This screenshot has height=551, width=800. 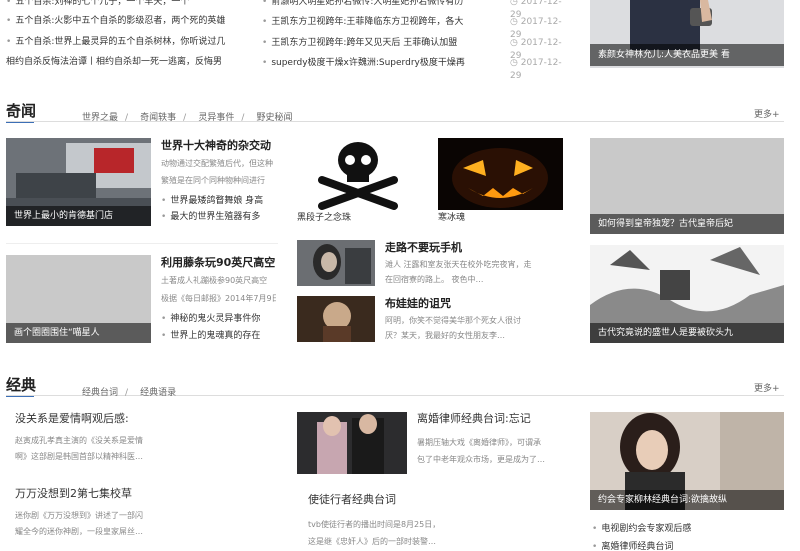 What do you see at coordinates (126, 4) in the screenshot?
I see `list-item: 五个自杀:刘禅的七个儿子，一个早夭，一个` at bounding box center [126, 4].